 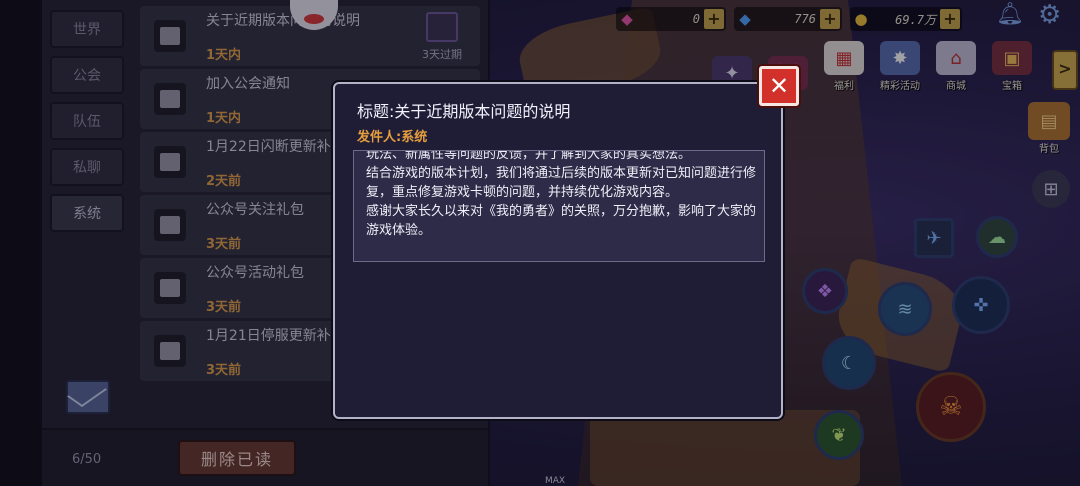 I want to click on dialog-title: 标题:关于近期版本问题的说明, so click(x=464, y=111).